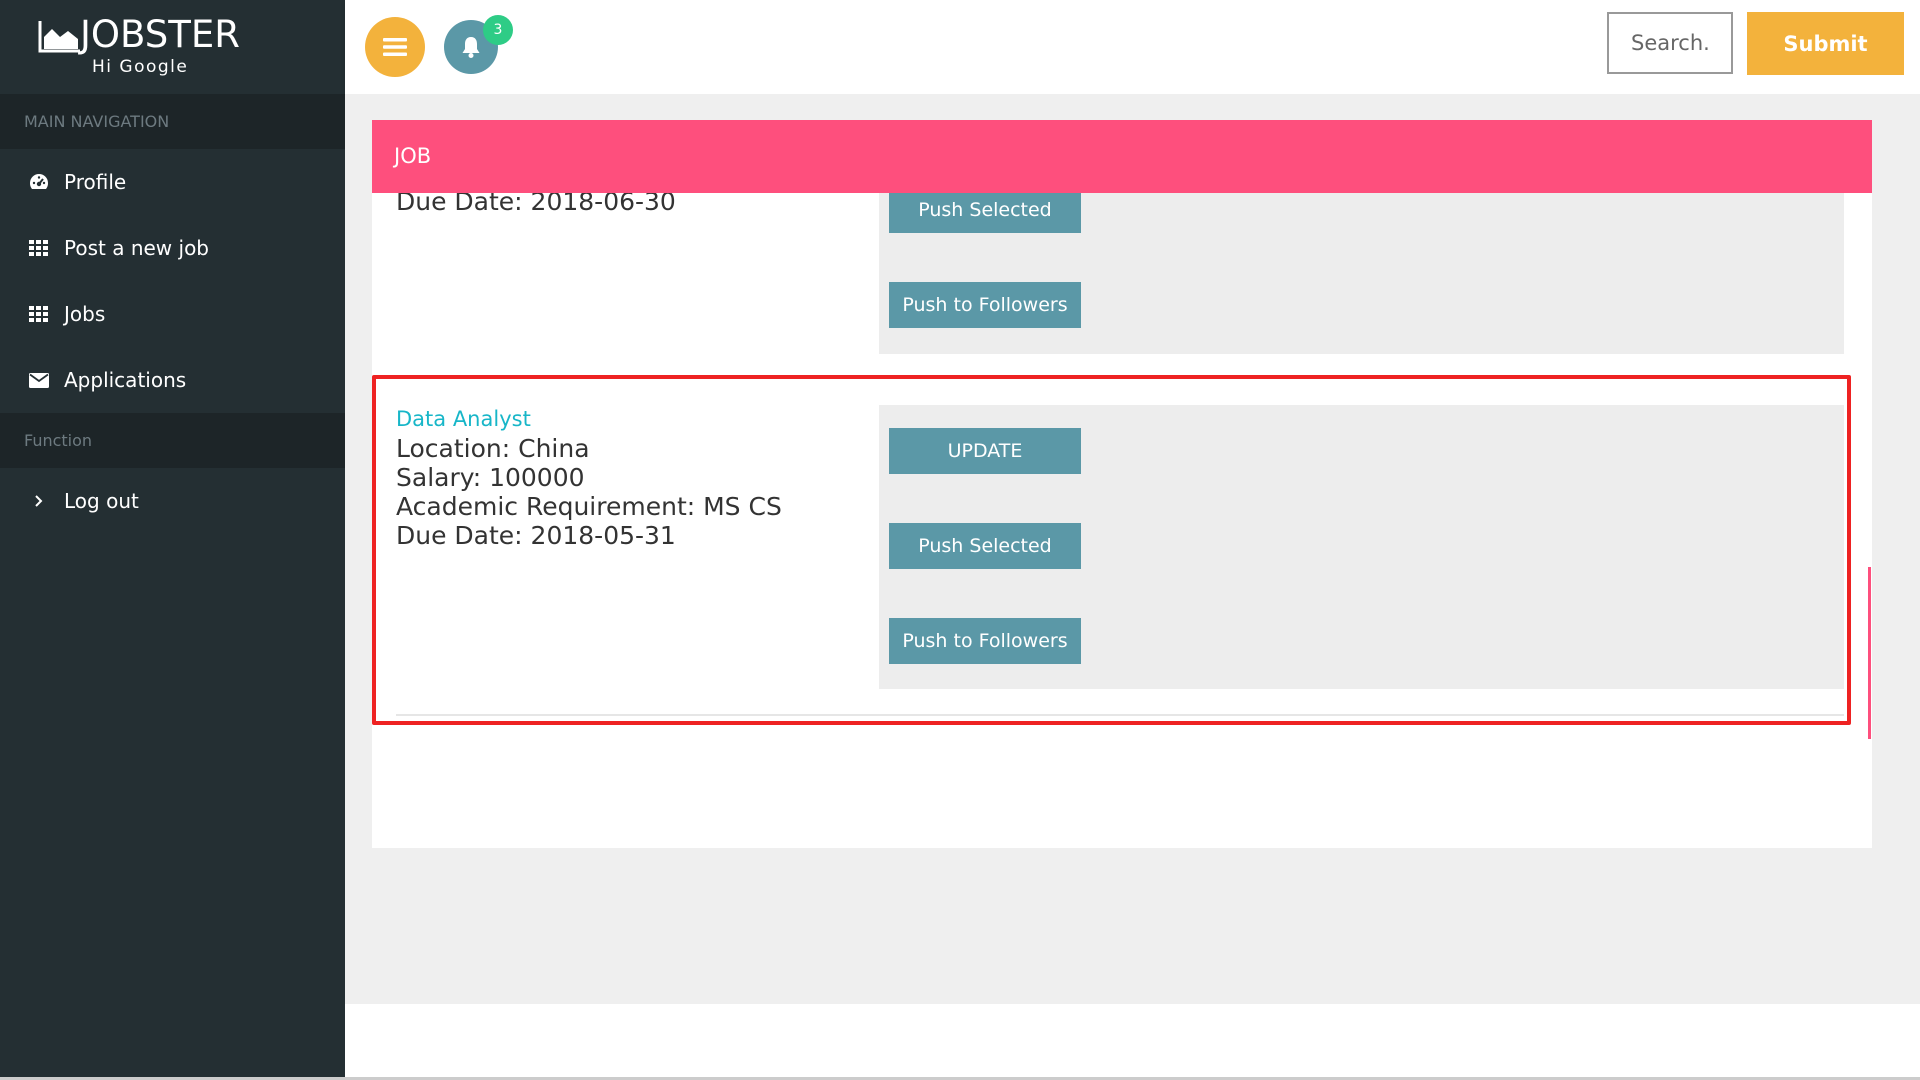 This screenshot has width=1920, height=1080. Describe the element at coordinates (172, 314) in the screenshot. I see `sidebar-item-jobs: Jobs` at that location.